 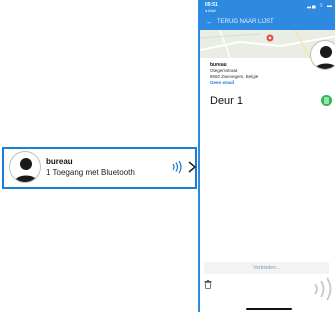 What do you see at coordinates (90, 172) in the screenshot?
I see `card-subtitle: 1 Toegang met Bluetooth` at bounding box center [90, 172].